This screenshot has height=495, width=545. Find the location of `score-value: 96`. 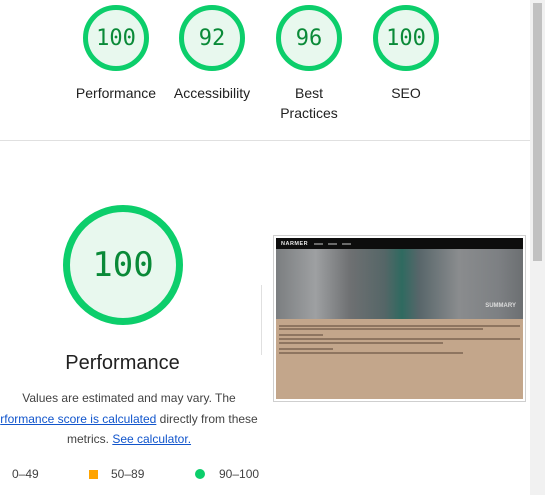

score-value: 96 is located at coordinates (309, 38).